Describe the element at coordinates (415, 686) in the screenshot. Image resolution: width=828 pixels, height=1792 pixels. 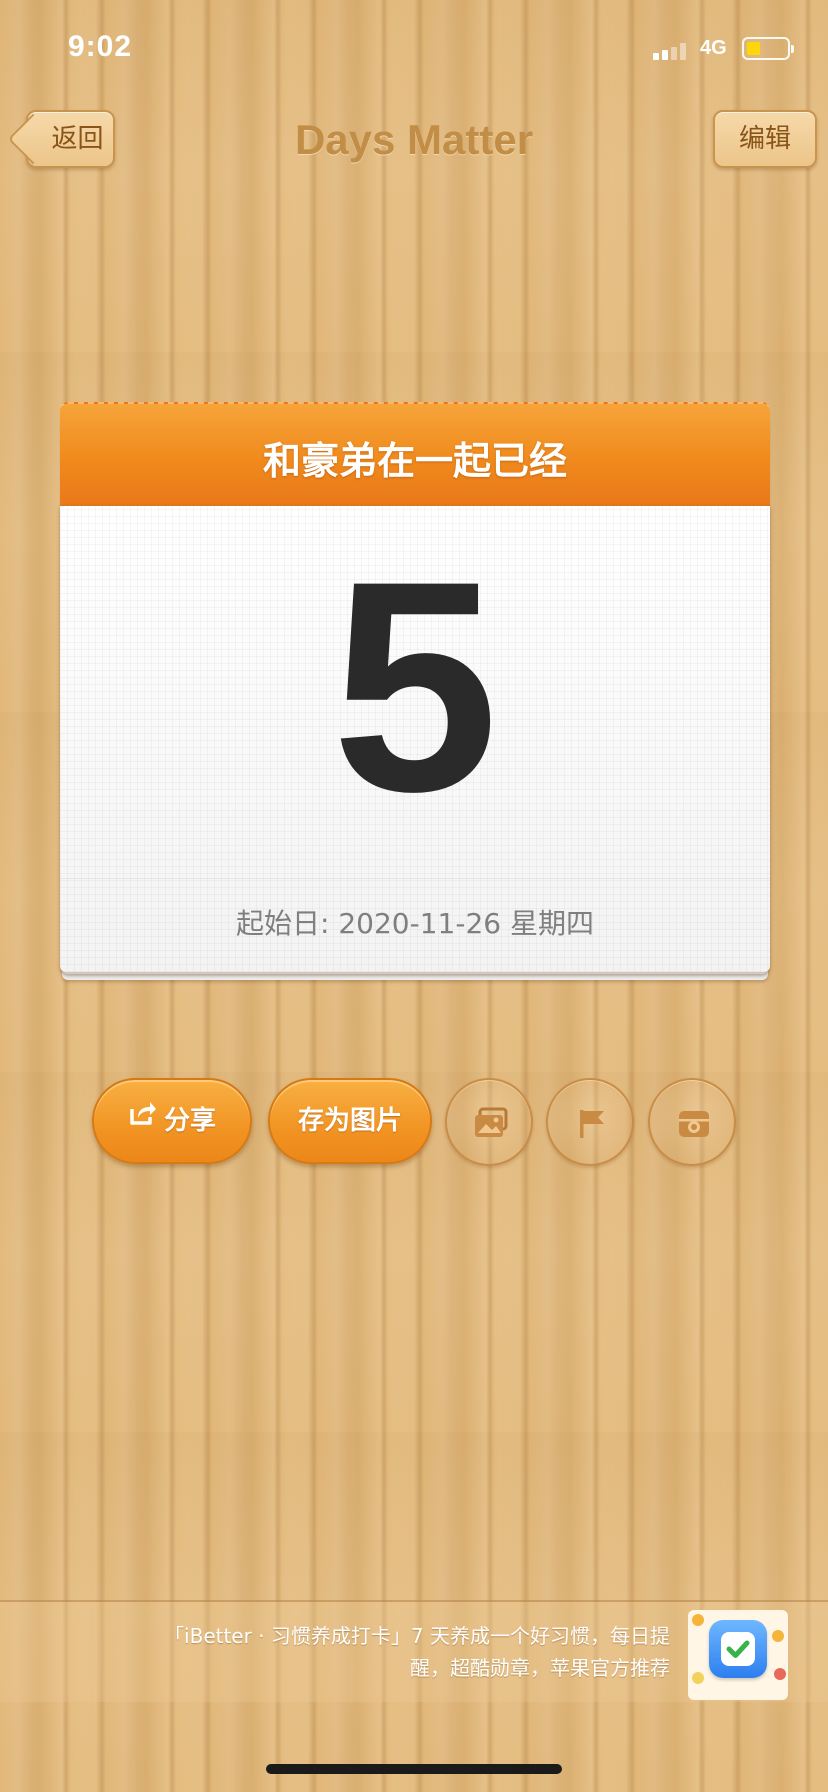
I see `day-count: 5` at that location.